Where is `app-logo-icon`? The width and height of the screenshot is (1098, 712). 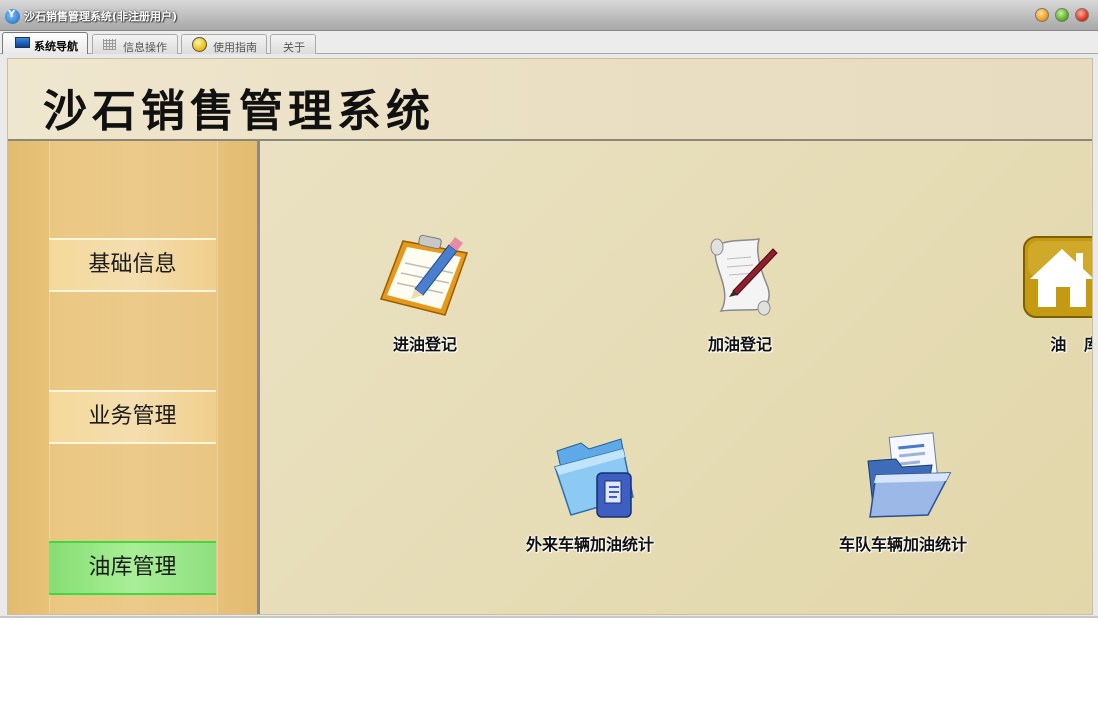
app-logo-icon is located at coordinates (12, 16).